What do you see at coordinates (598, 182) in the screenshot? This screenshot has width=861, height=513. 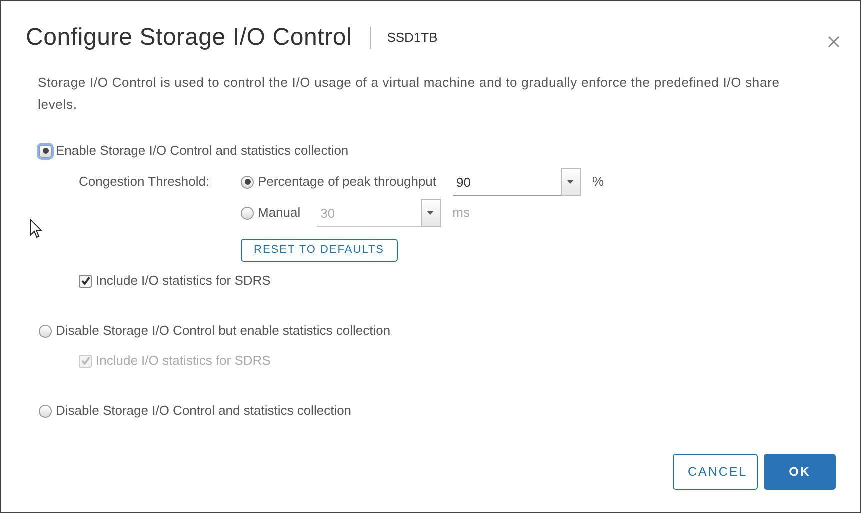 I see `unit-label: %` at bounding box center [598, 182].